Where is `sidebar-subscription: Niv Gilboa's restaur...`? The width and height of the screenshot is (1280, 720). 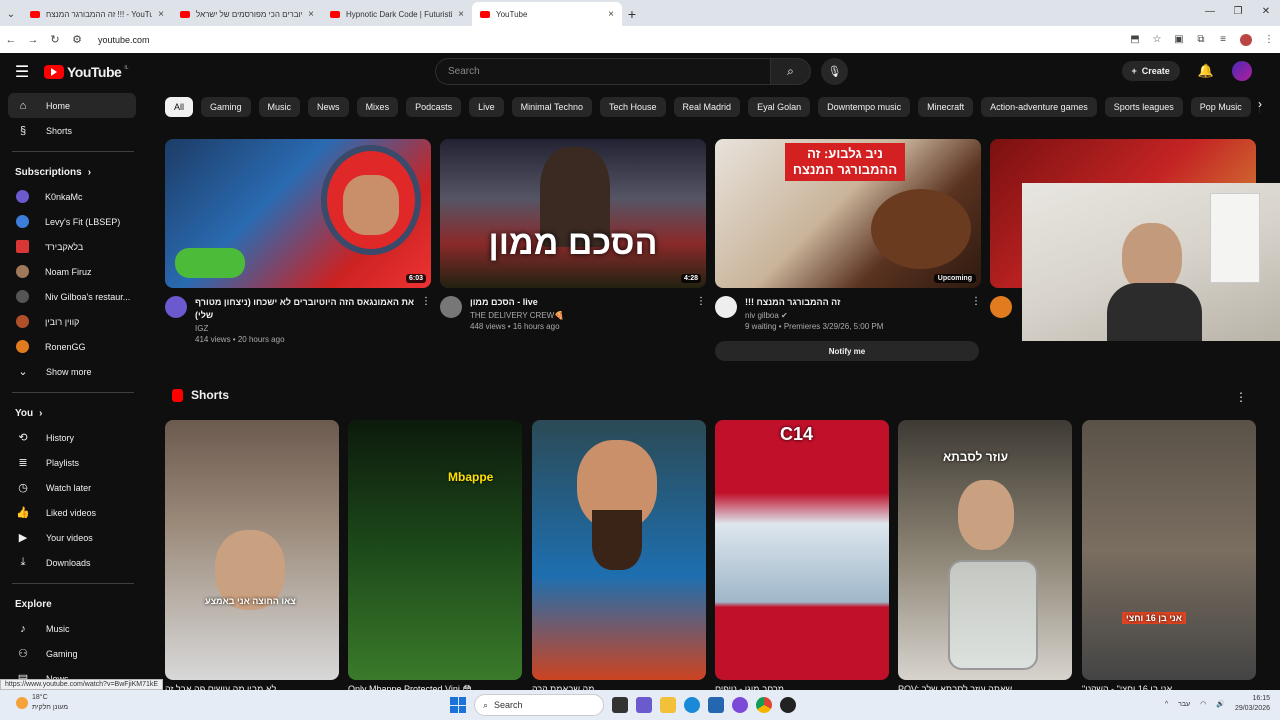 sidebar-subscription: Niv Gilboa's restaur... is located at coordinates (72, 296).